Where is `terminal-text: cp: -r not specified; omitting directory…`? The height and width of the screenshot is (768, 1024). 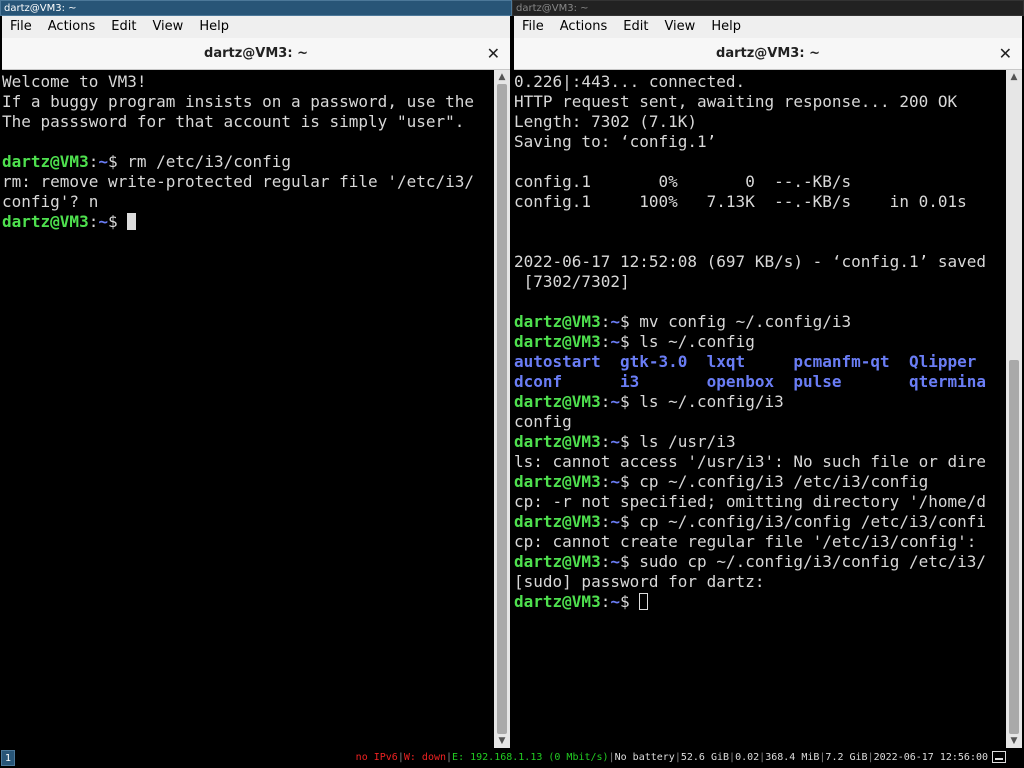 terminal-text: cp: -r not specified; omitting directory… is located at coordinates (750, 501).